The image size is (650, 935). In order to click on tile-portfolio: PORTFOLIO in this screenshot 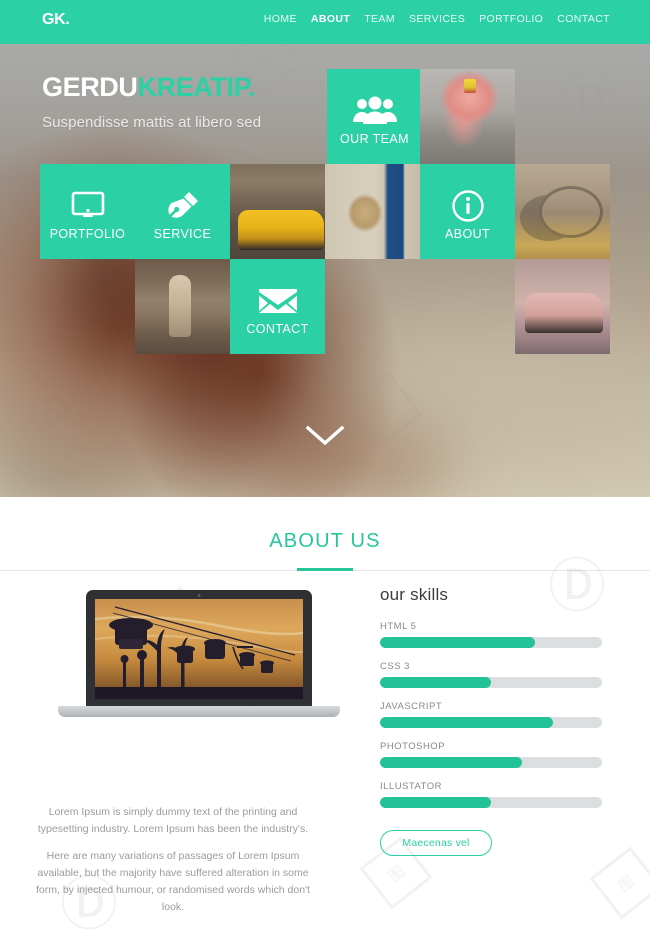, I will do `click(87, 211)`.